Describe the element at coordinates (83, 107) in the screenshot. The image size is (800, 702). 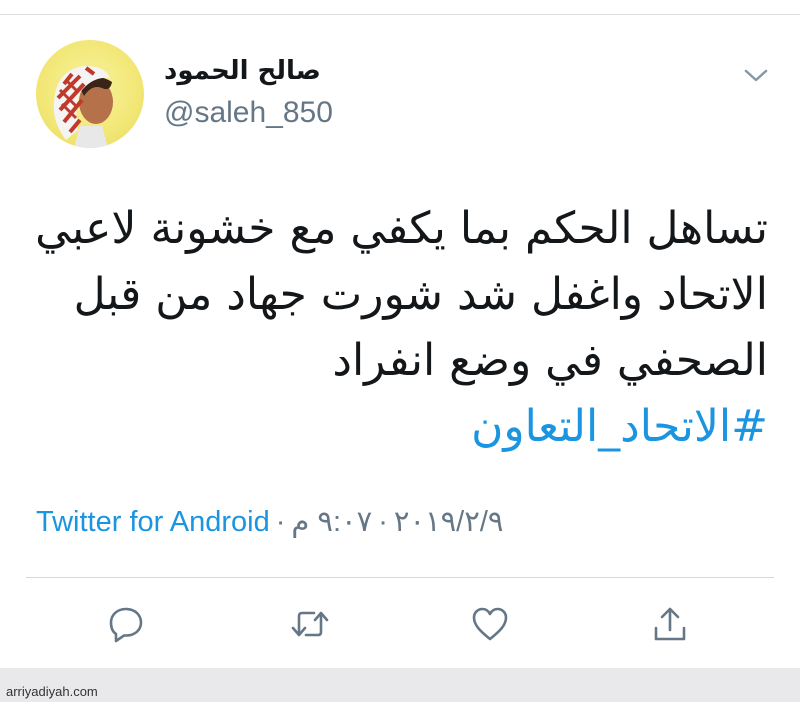
I see `avatar-image` at that location.